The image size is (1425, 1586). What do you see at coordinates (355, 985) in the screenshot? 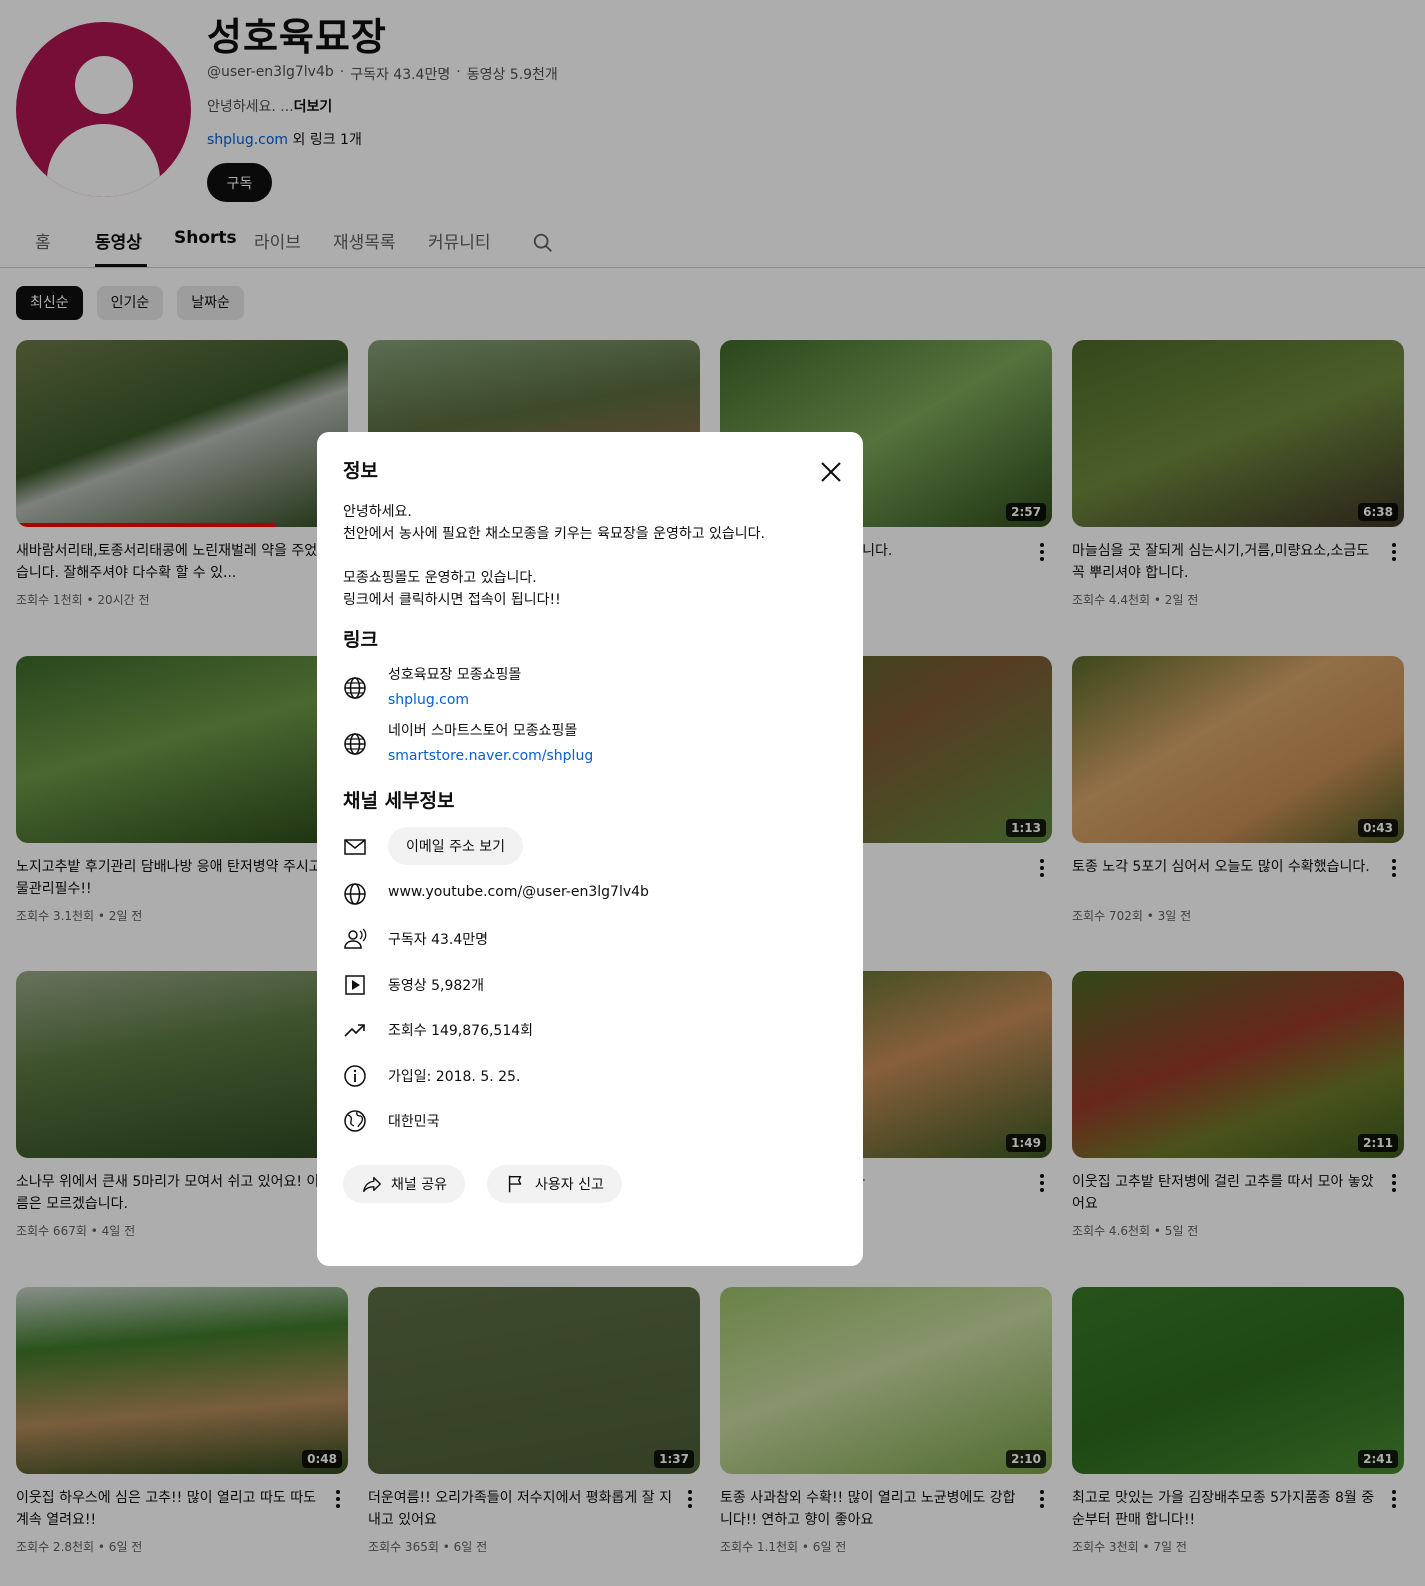
I see `video-play-icon` at bounding box center [355, 985].